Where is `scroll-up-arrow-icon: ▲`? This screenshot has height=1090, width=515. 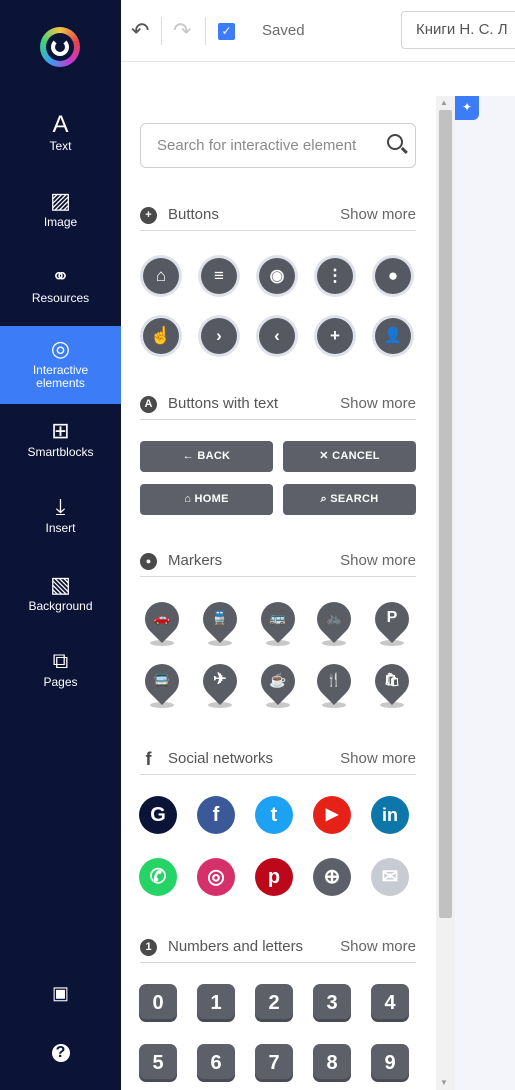
scroll-up-arrow-icon: ▲ is located at coordinates (444, 102).